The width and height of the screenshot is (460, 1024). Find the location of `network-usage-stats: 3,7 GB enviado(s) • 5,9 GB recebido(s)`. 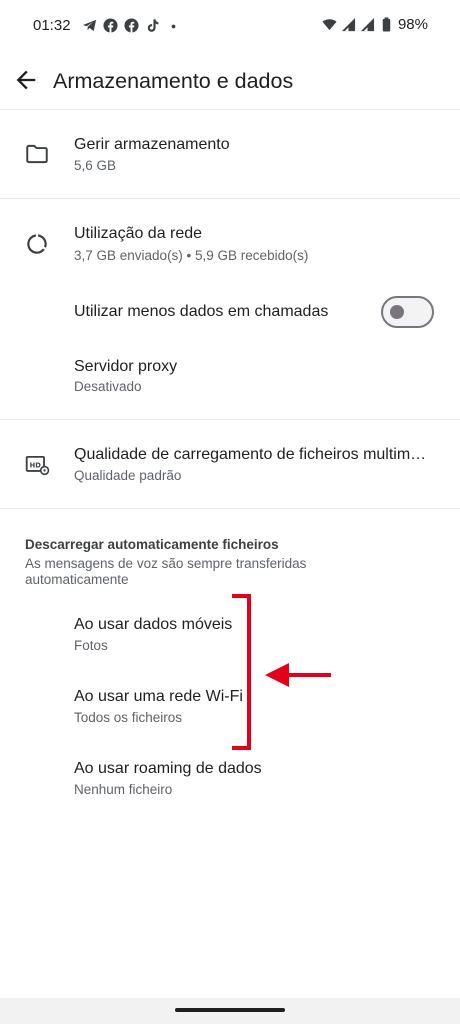

network-usage-stats: 3,7 GB enviado(s) • 5,9 GB recebido(s) is located at coordinates (191, 255).